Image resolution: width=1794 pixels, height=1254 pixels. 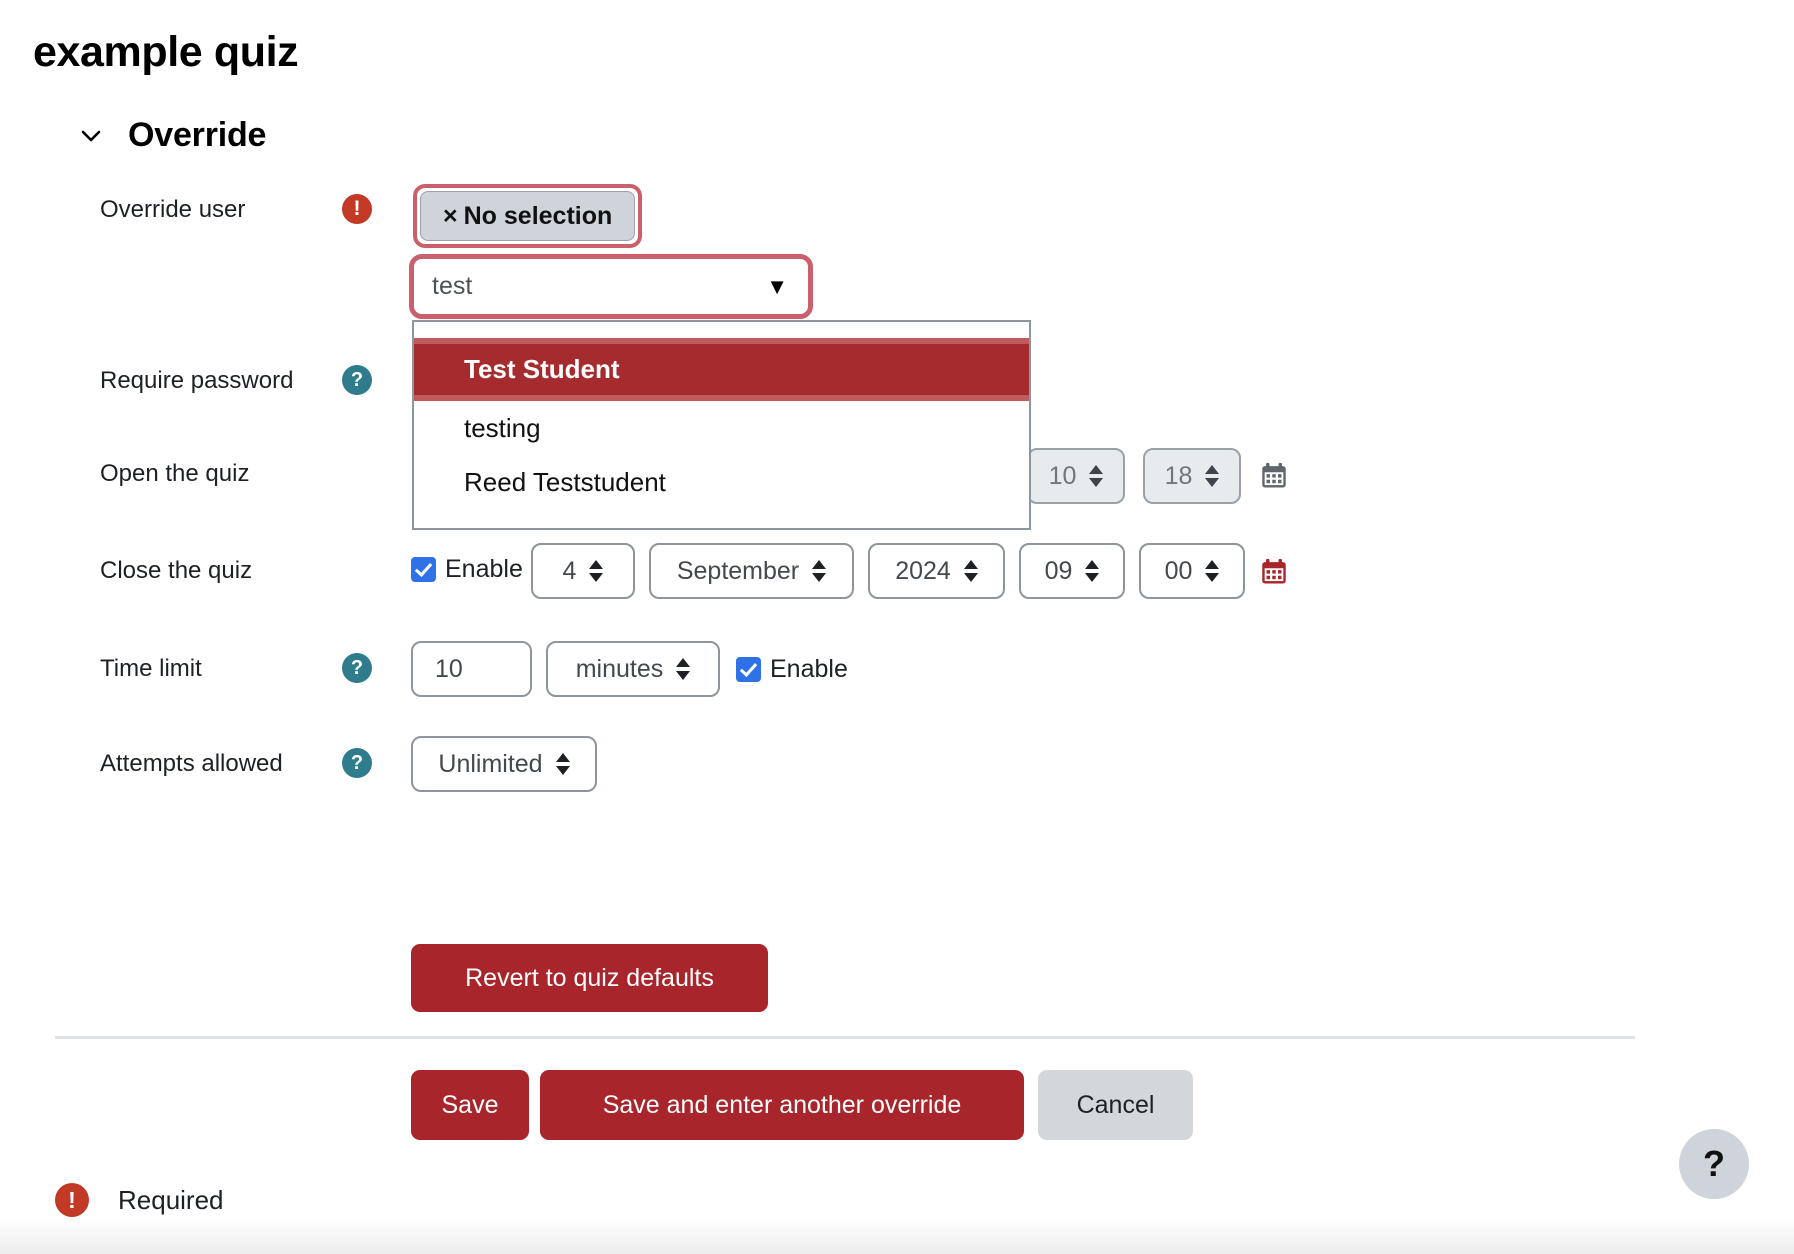 I want to click on bottom-fade, so click(x=897, y=1236).